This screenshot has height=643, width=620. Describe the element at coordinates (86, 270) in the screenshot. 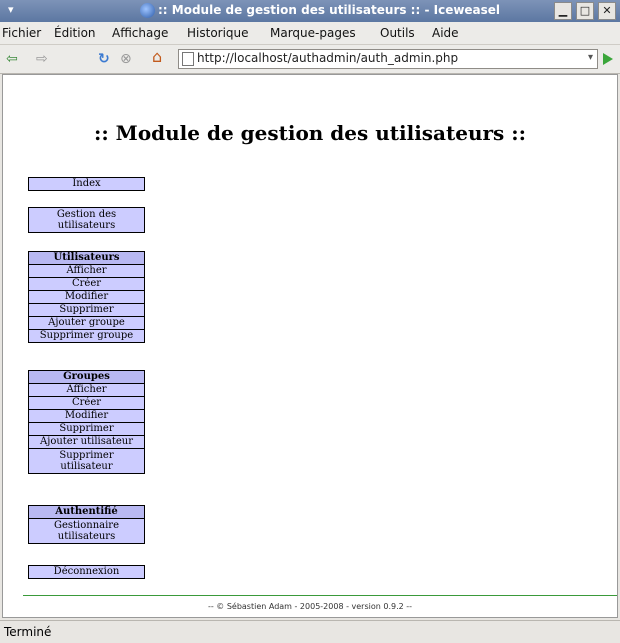

I see `link-utilisateurs-afficher: Afficher` at that location.